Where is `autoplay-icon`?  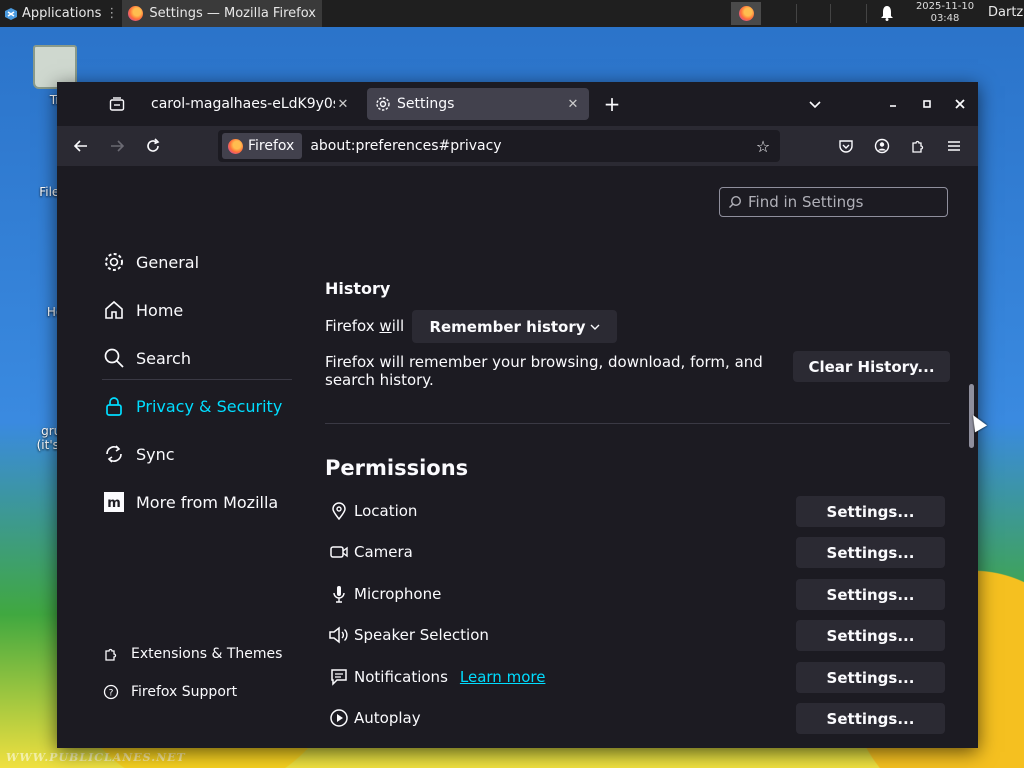 autoplay-icon is located at coordinates (339, 718).